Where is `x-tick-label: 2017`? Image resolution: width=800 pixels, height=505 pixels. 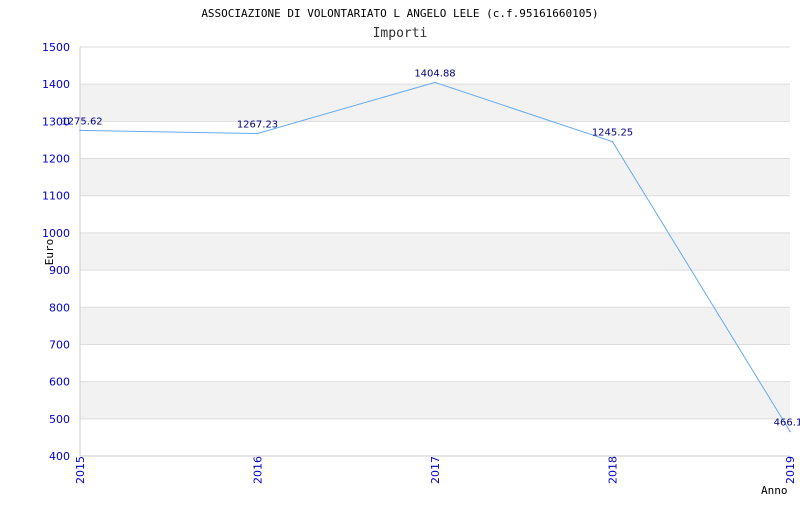 x-tick-label: 2017 is located at coordinates (435, 470).